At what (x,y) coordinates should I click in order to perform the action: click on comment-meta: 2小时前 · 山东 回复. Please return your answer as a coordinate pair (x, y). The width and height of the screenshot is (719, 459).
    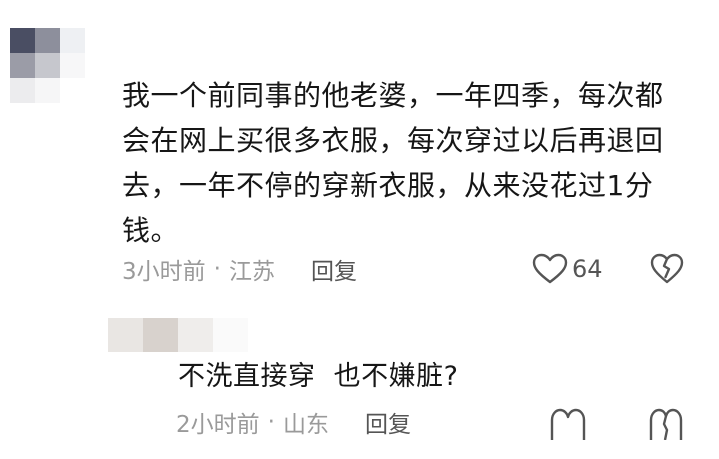
    Looking at the image, I should click on (293, 422).